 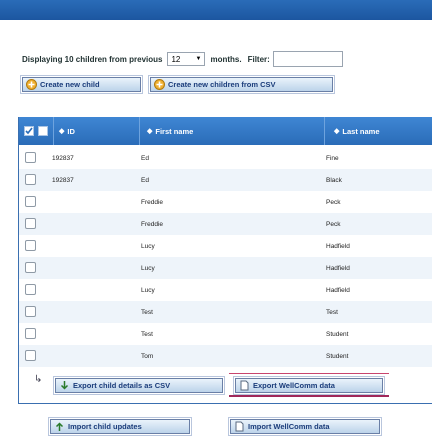 I want to click on column-header-last-name-label: Last name, so click(x=361, y=131).